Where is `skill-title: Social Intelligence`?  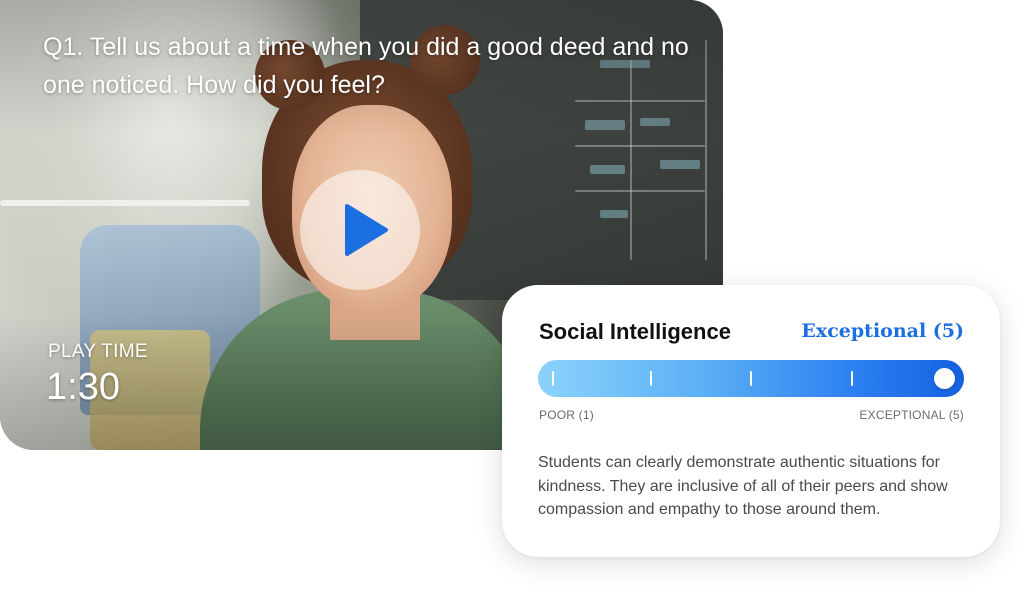 skill-title: Social Intelligence is located at coordinates (635, 331).